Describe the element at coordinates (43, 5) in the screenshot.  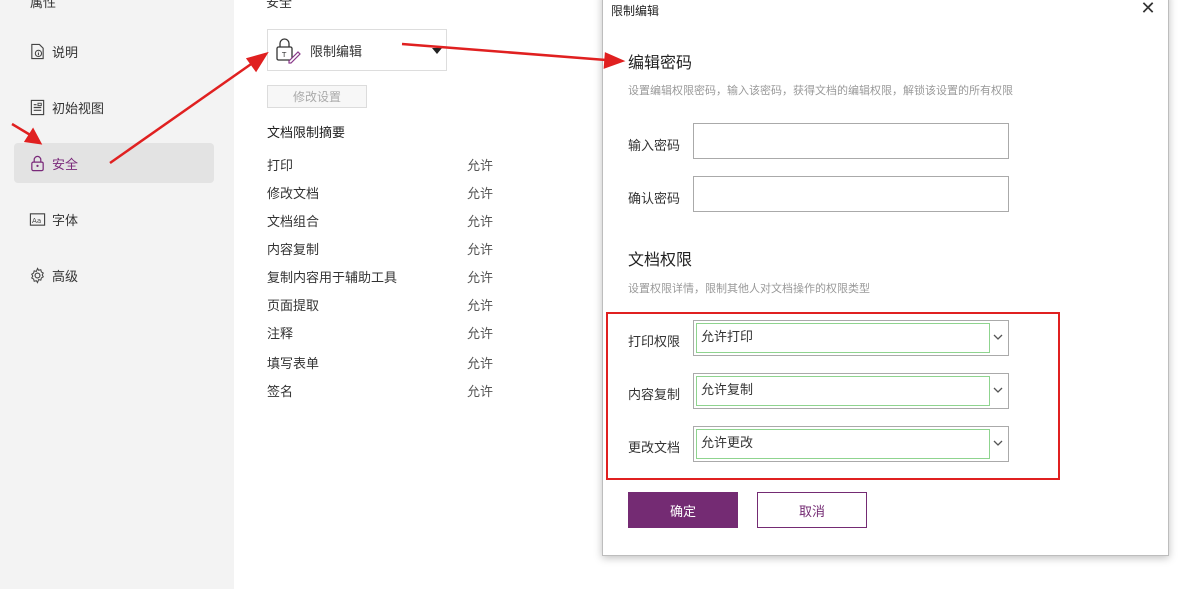
I see `sidebar-header-label: 属性` at that location.